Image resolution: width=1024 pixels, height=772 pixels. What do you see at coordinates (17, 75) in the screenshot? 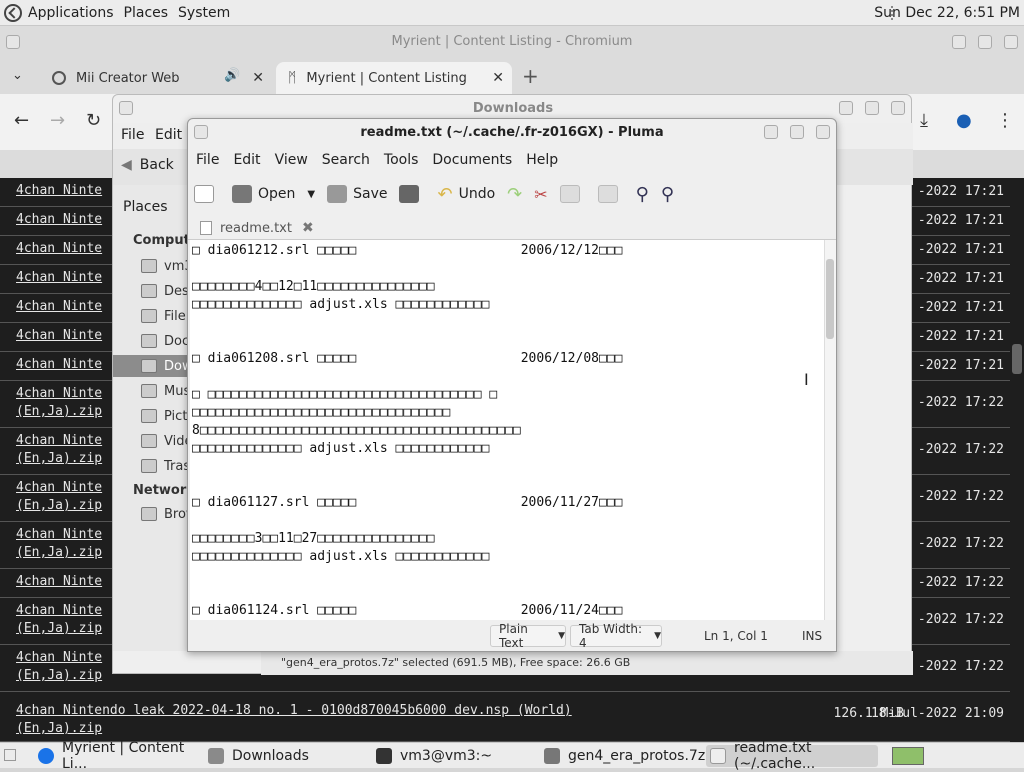
I see `tab-search-icon: ⌄` at bounding box center [17, 75].